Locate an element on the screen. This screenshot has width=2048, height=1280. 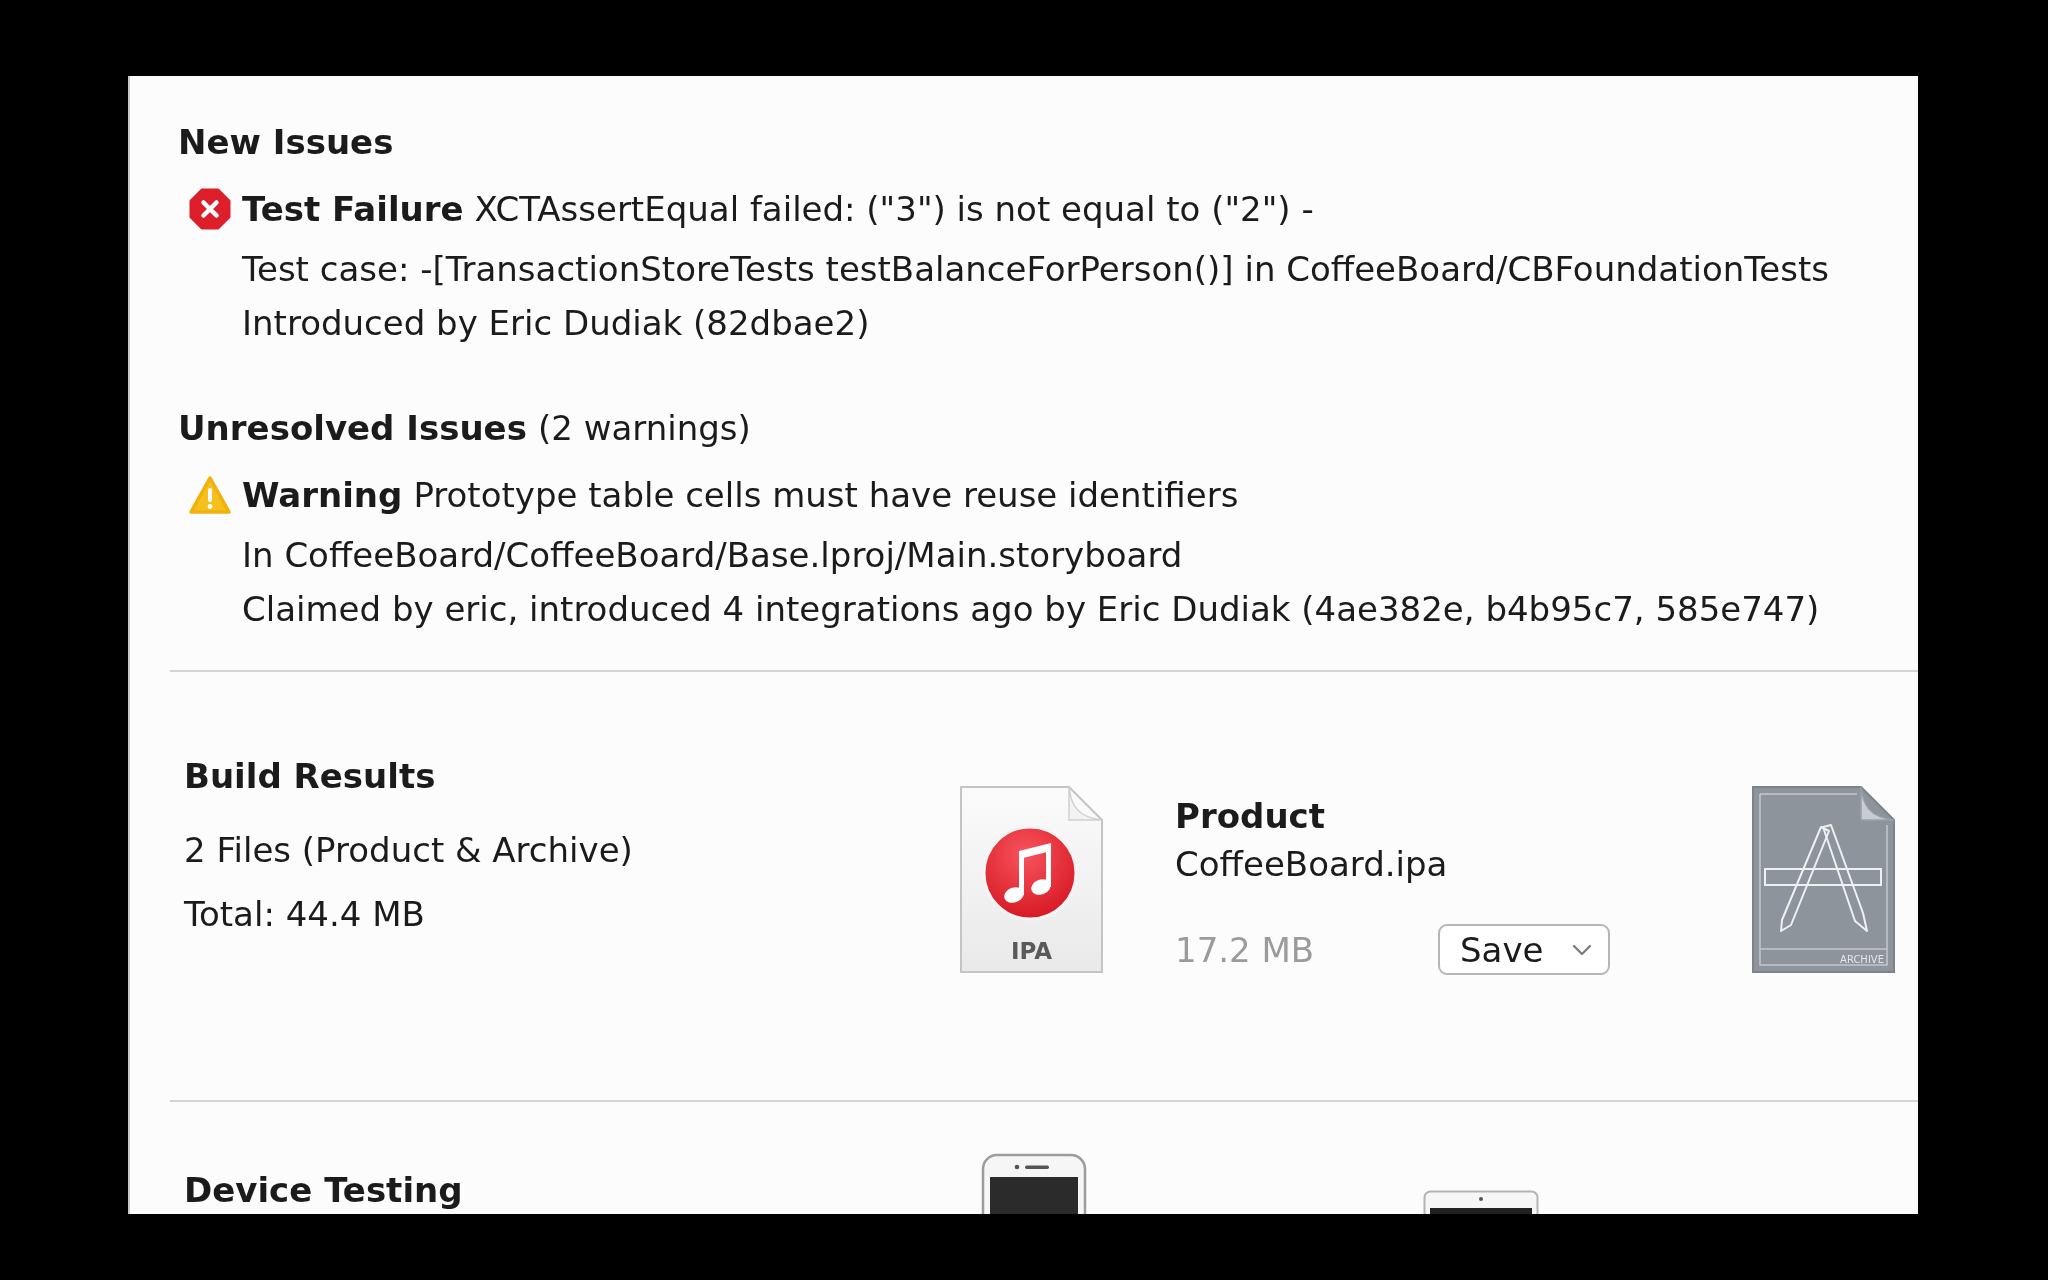
warning-icon is located at coordinates (210, 495).